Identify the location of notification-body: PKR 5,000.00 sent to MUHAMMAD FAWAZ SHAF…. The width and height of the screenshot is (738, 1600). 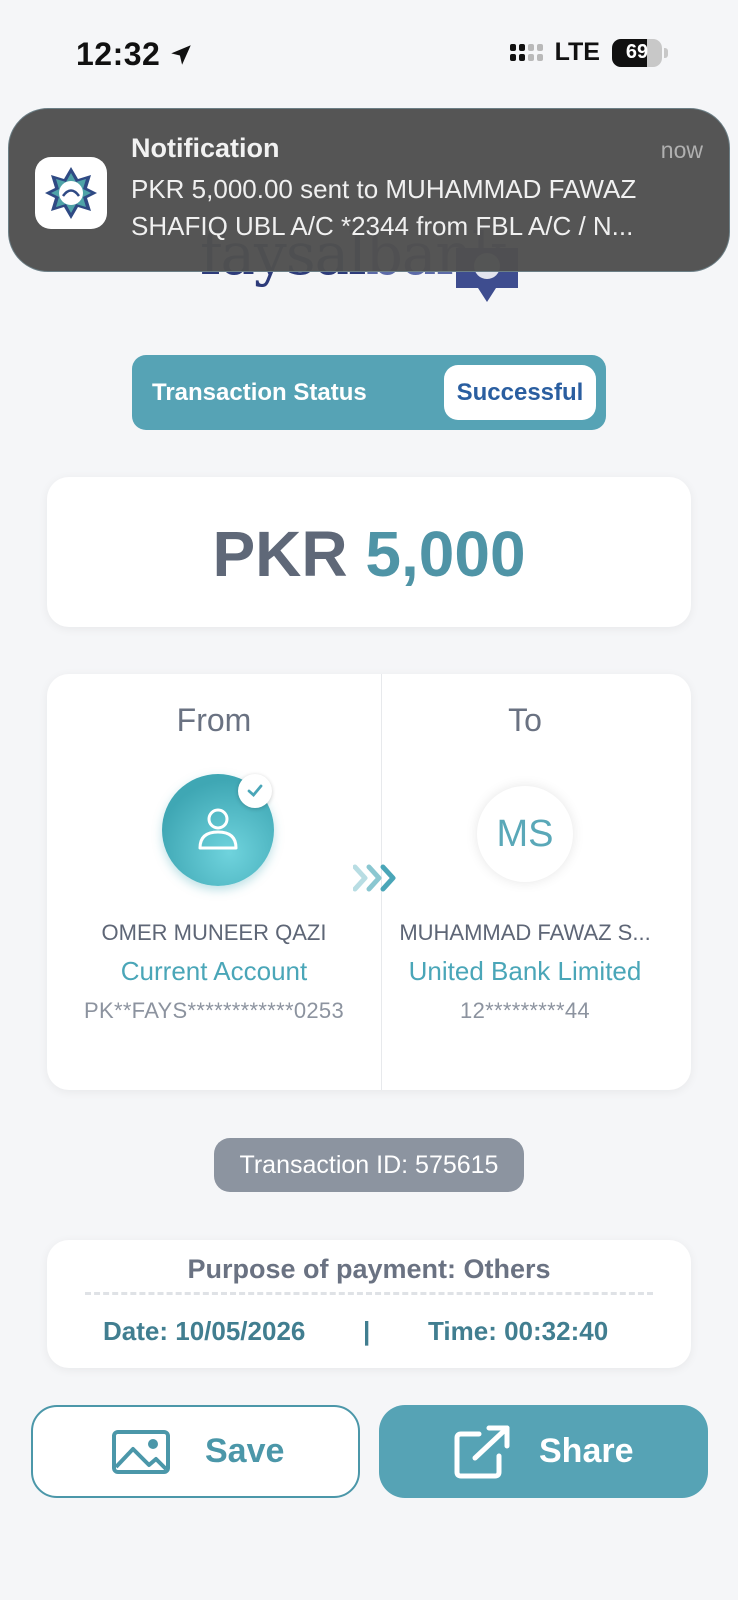
(416, 208).